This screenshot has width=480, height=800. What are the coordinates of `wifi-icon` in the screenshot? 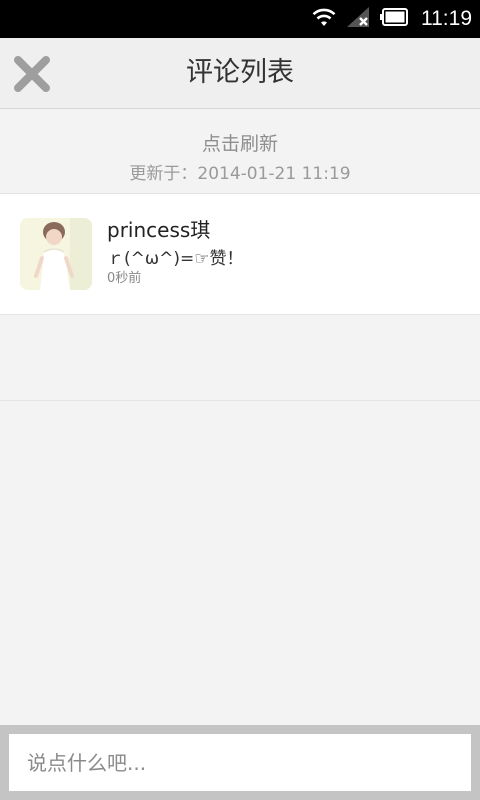 It's located at (324, 19).